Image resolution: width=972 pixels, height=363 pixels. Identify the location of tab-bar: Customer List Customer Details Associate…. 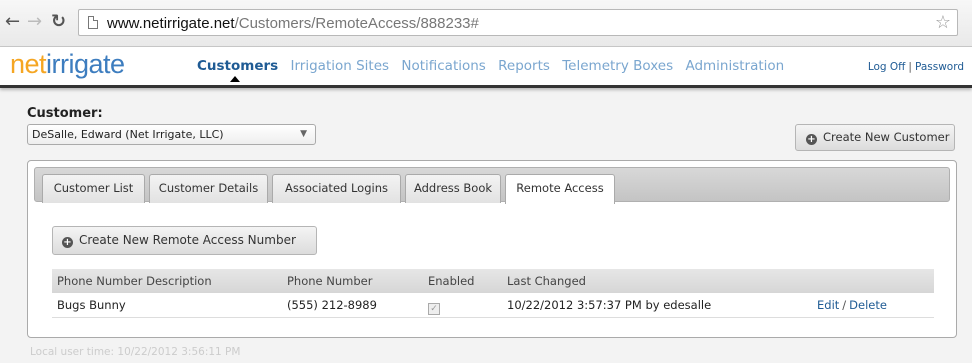
(492, 185).